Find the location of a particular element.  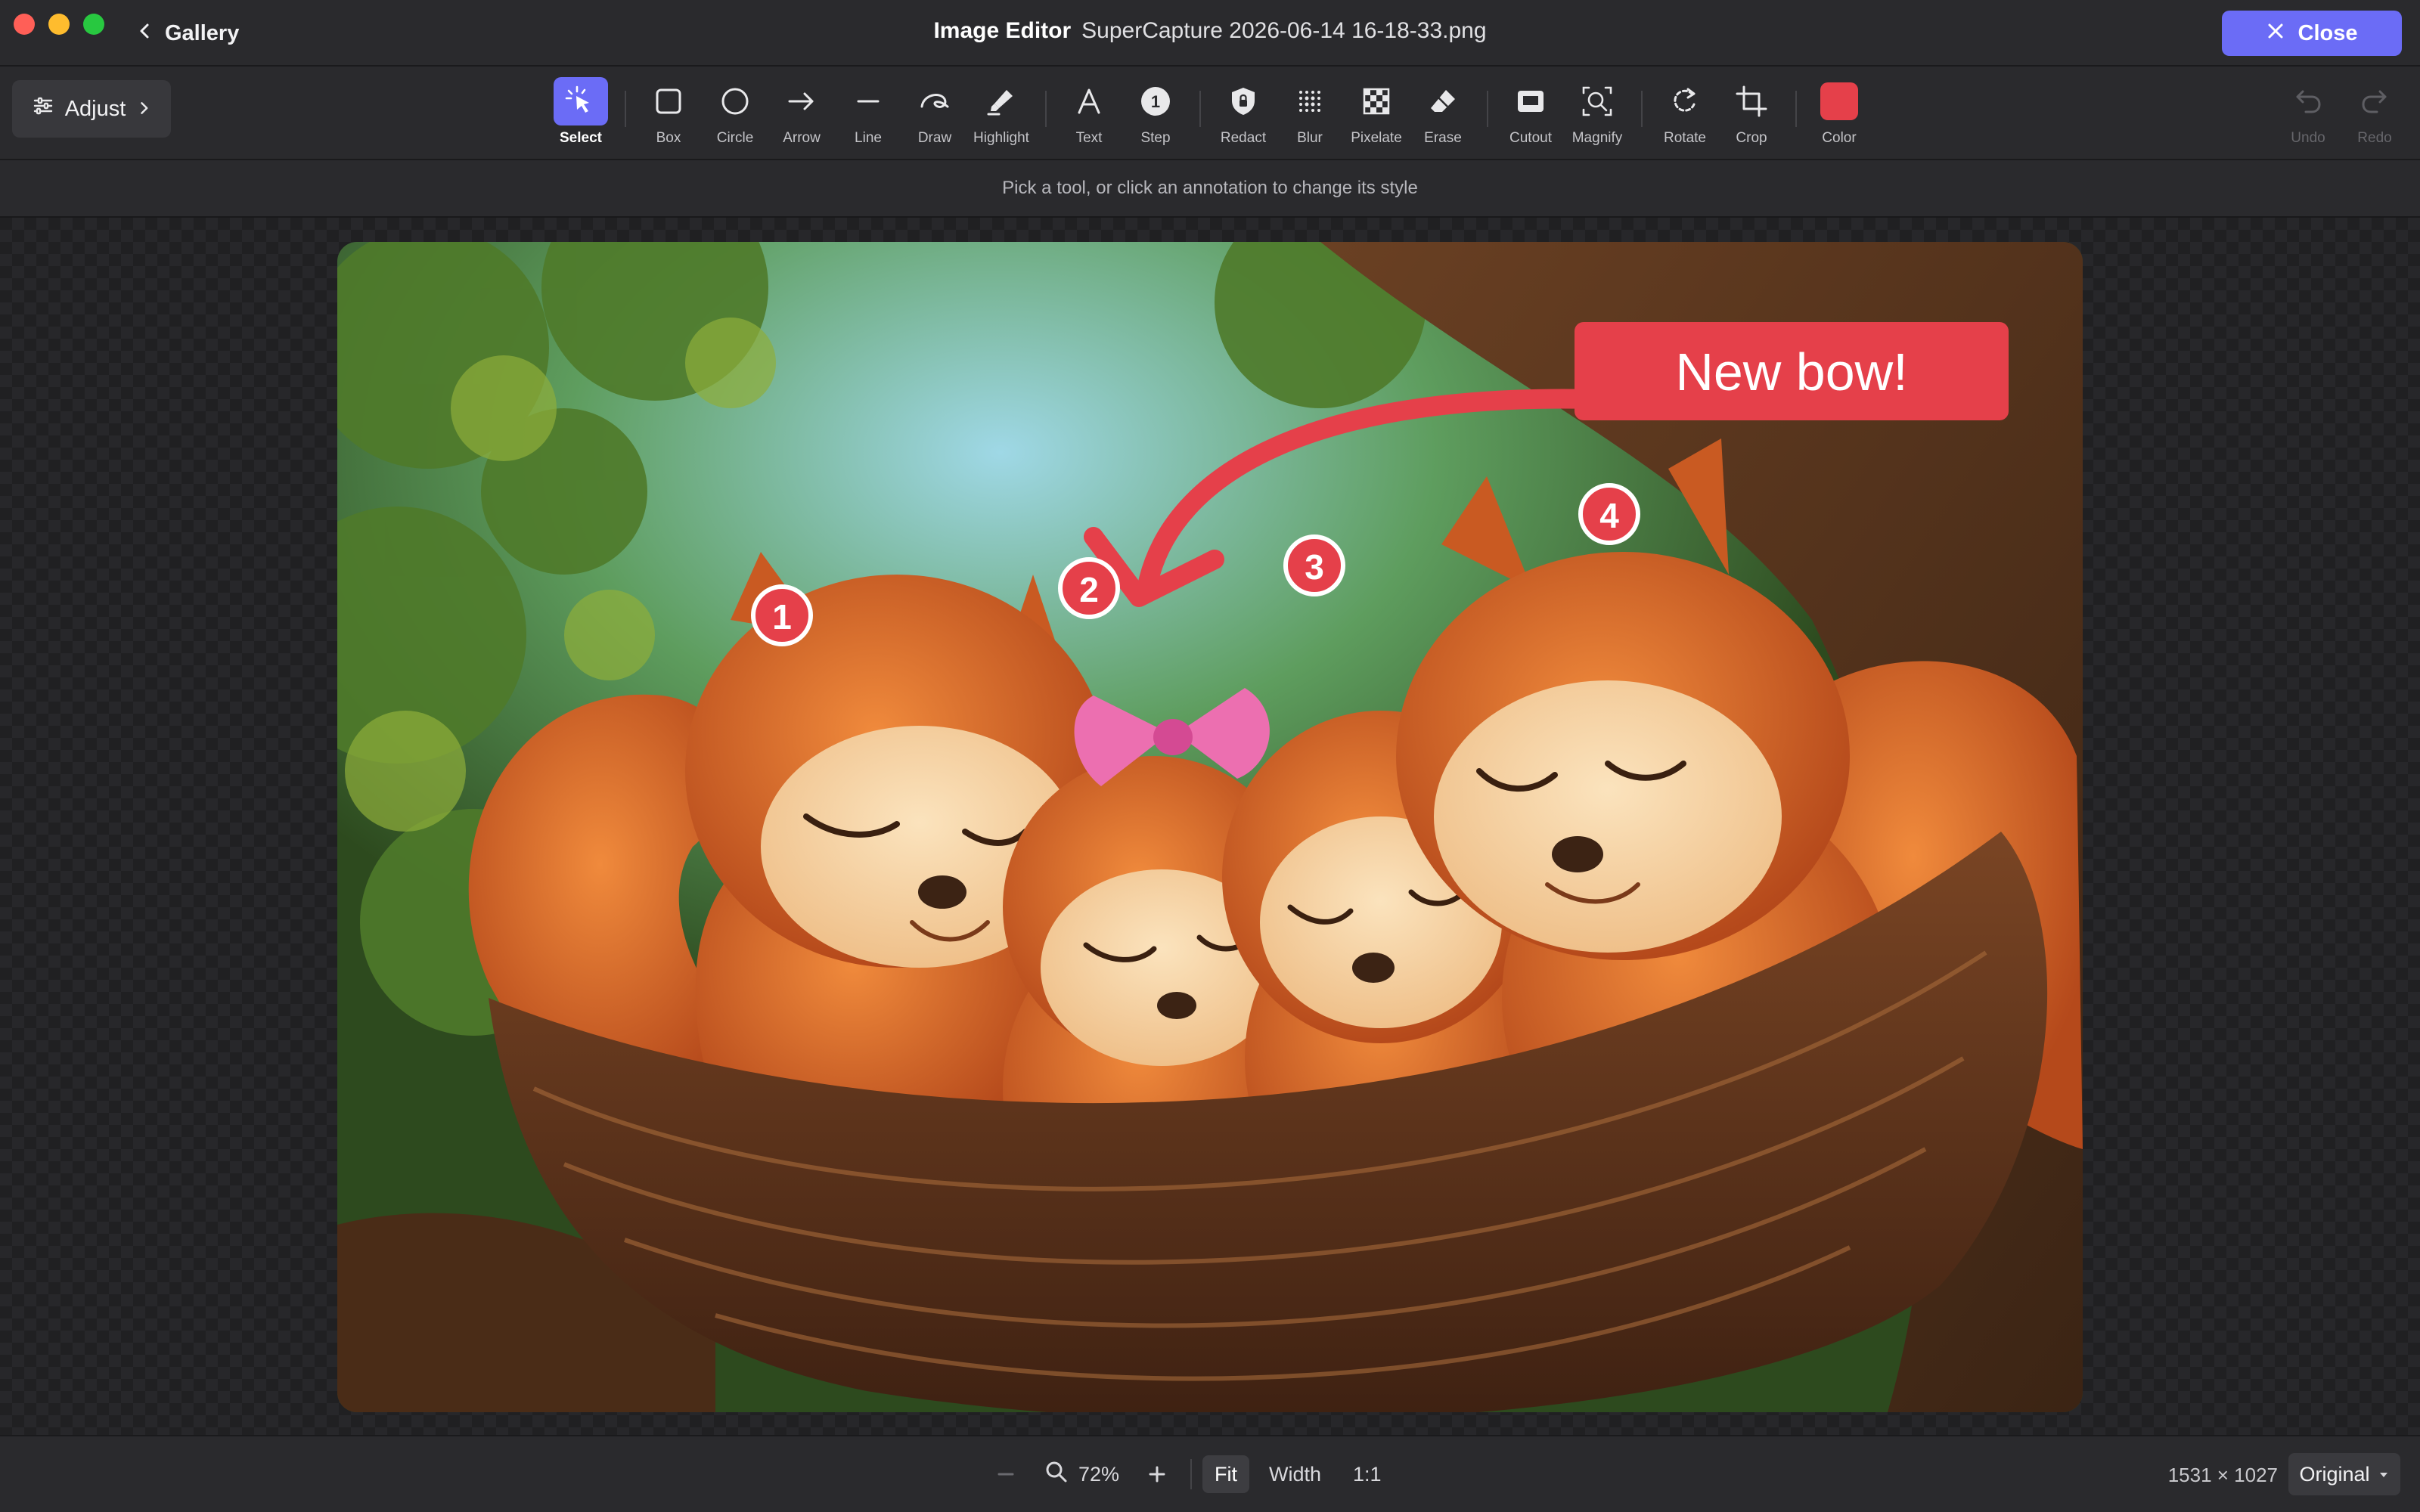

tool-select-label: Select is located at coordinates (581, 138).